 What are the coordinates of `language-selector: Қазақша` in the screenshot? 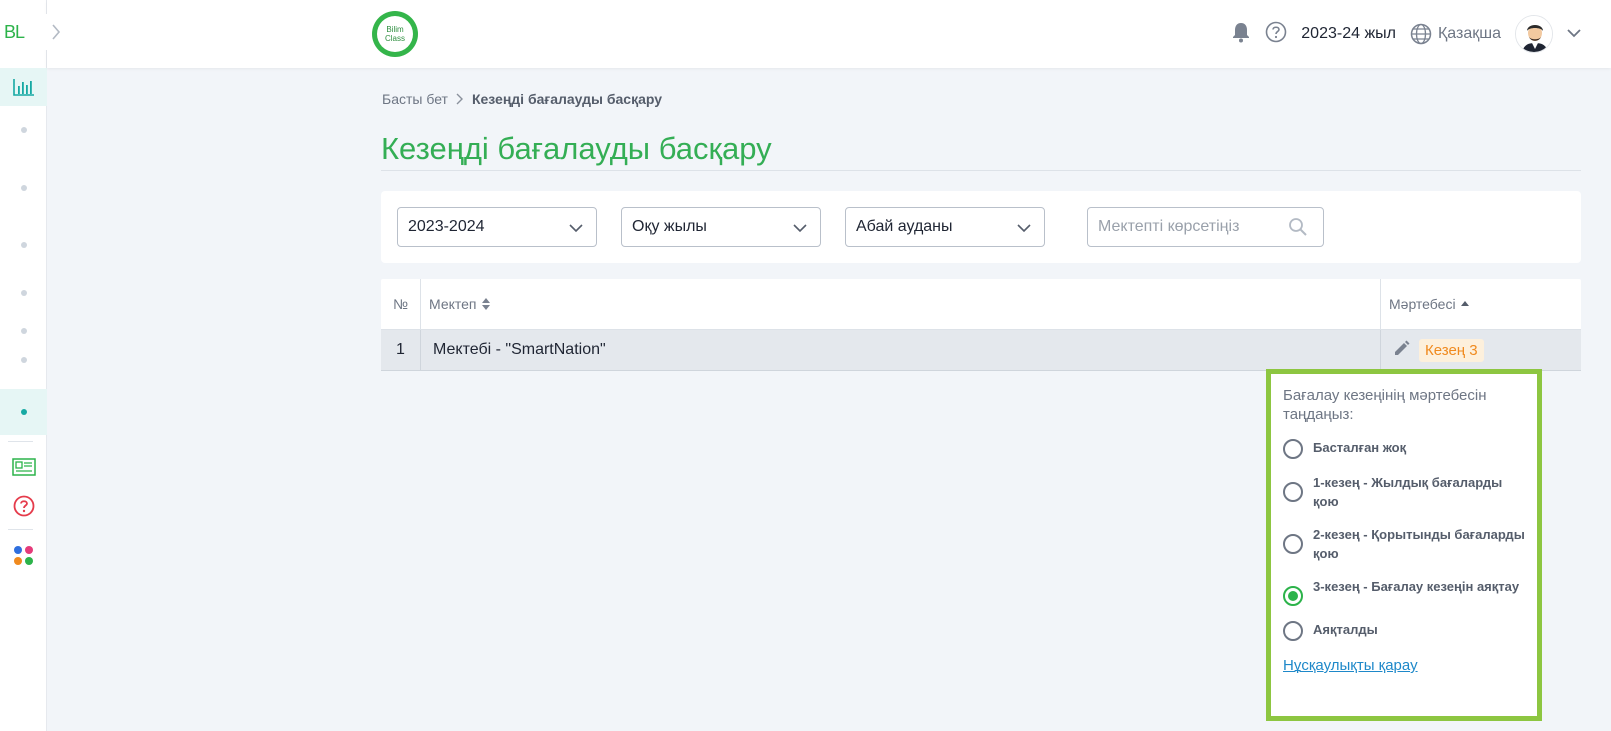 It's located at (1455, 34).